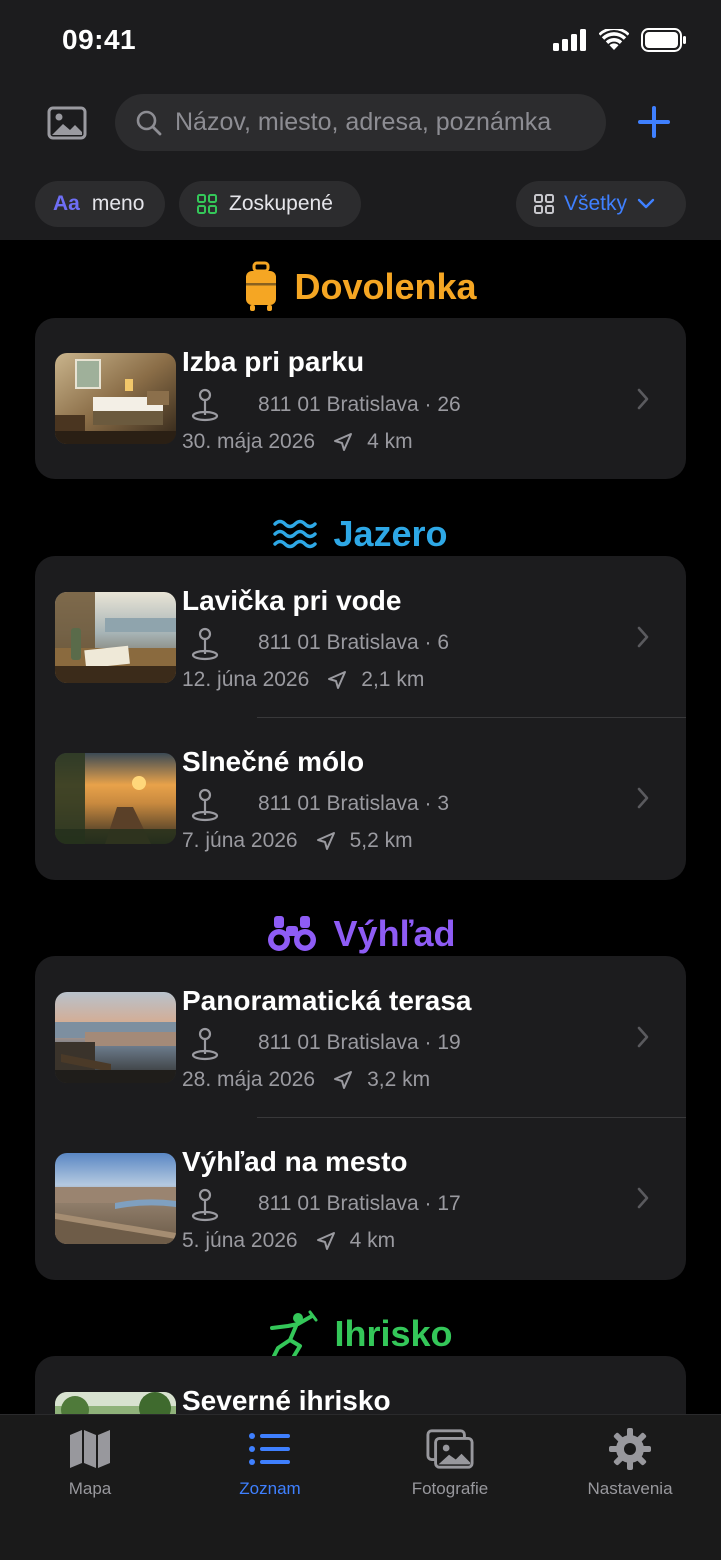 Image resolution: width=721 pixels, height=1560 pixels. Describe the element at coordinates (292, 600) in the screenshot. I see `place-title: Lavička pri vode` at that location.